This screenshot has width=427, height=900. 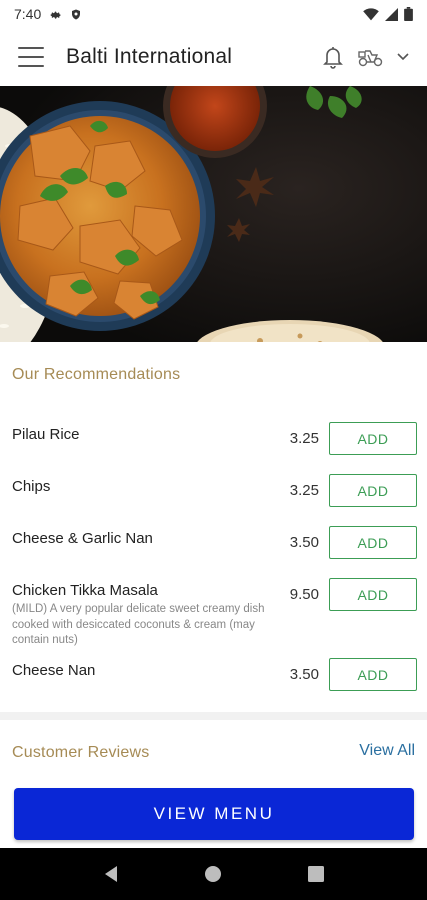 I want to click on status-bar: 7:40, so click(x=213, y=14).